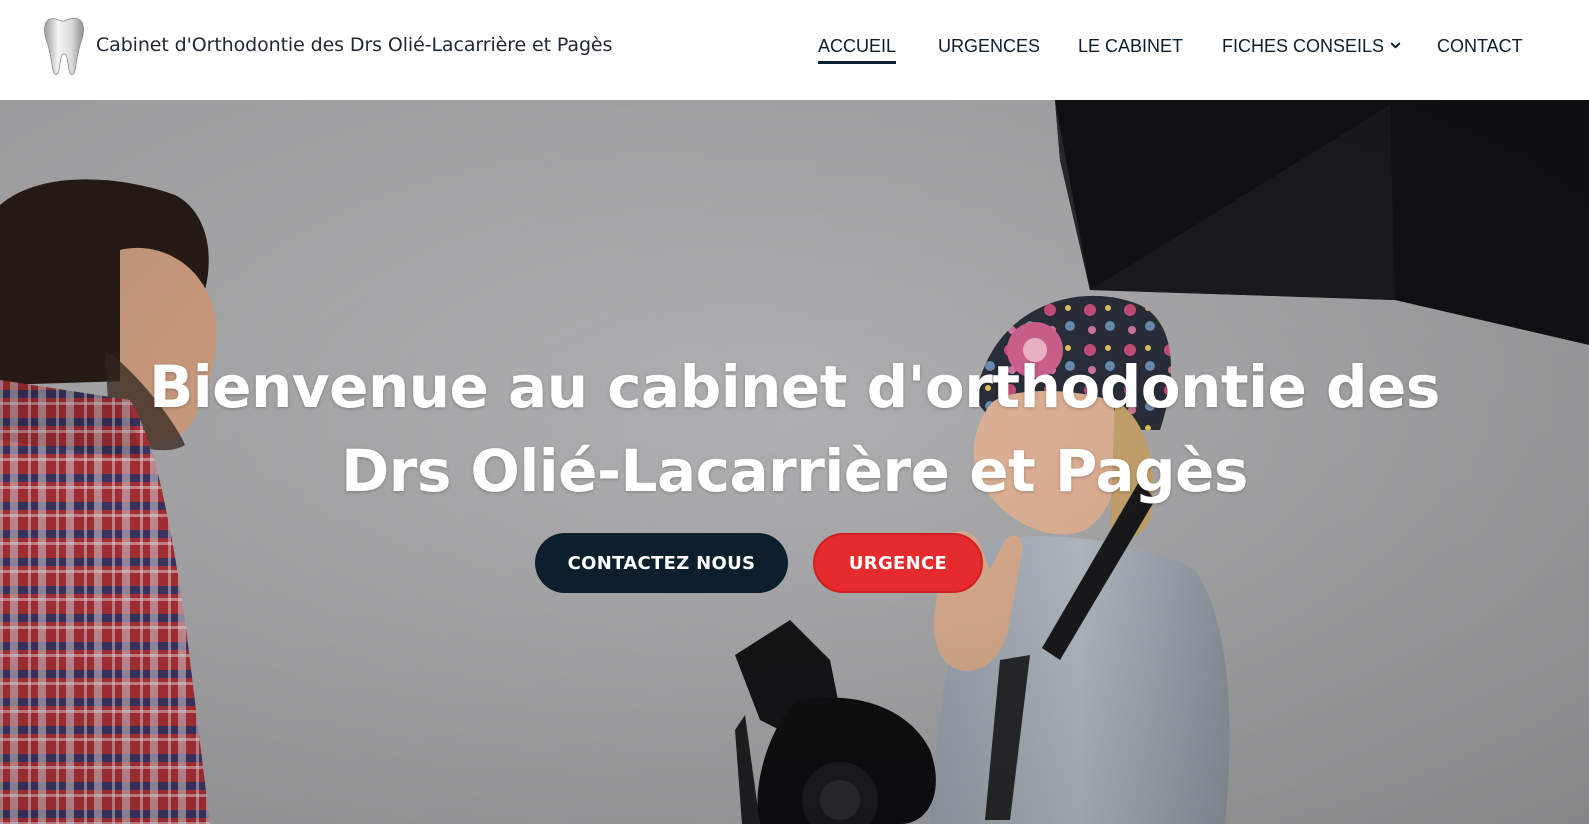 The height and width of the screenshot is (824, 1589). Describe the element at coordinates (857, 50) in the screenshot. I see `nav-item-accueil: ACCUEIL` at that location.